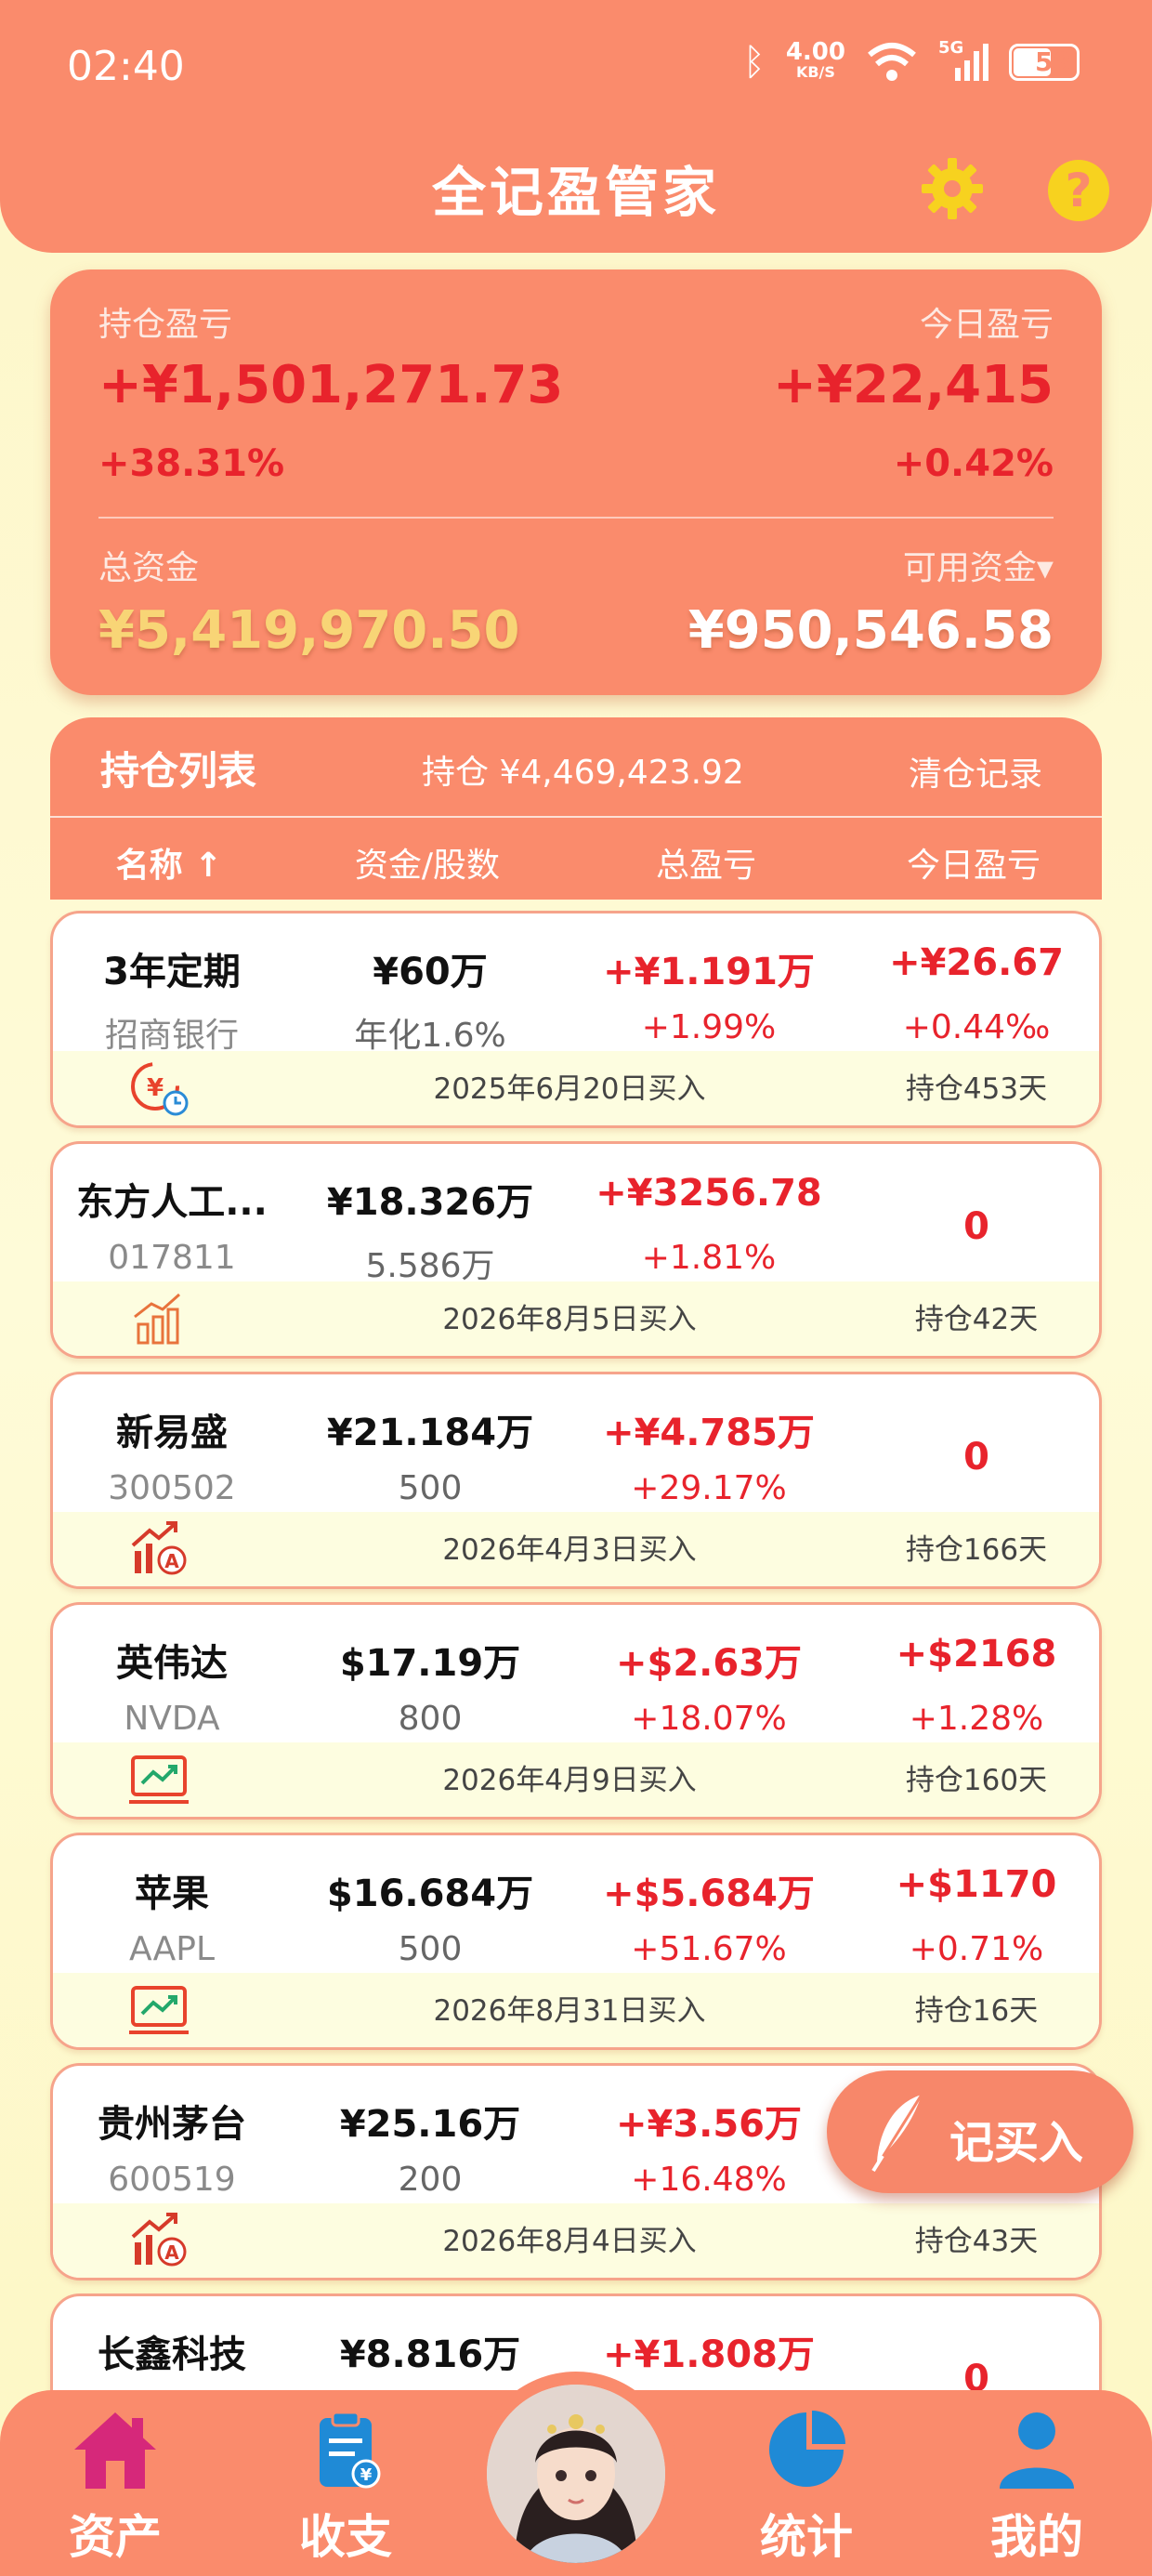  Describe the element at coordinates (709, 2124) in the screenshot. I see `holding-total-pnl: +¥3.56万` at that location.